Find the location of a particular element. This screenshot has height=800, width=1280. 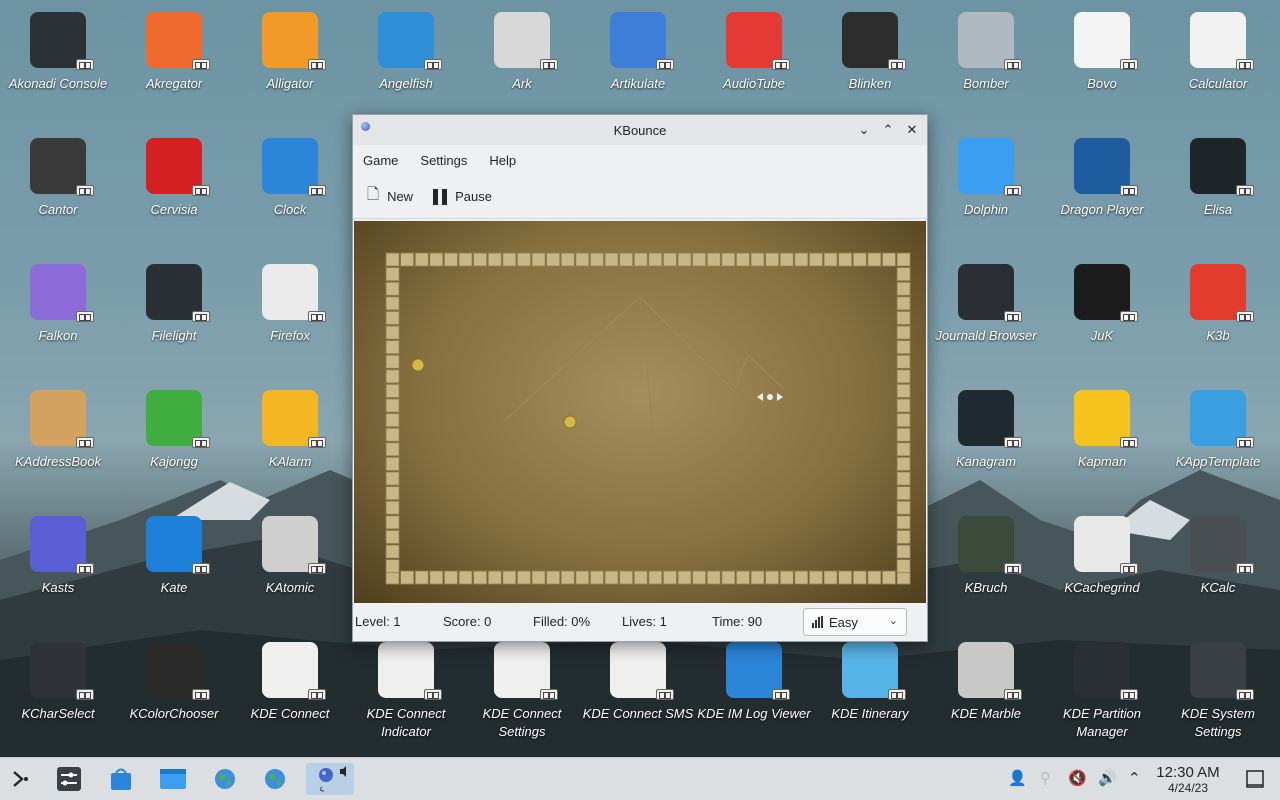

volume-icon: 🔊 is located at coordinates (1107, 778).